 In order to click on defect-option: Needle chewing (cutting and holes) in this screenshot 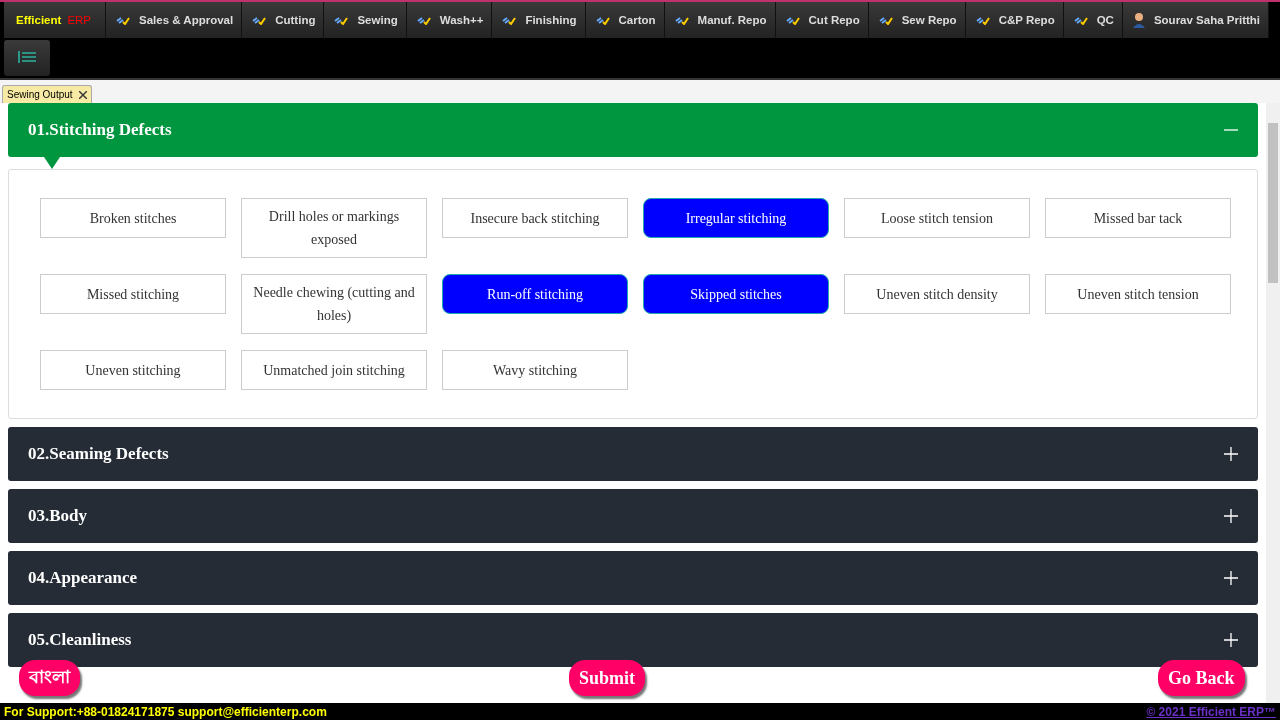, I will do `click(334, 304)`.